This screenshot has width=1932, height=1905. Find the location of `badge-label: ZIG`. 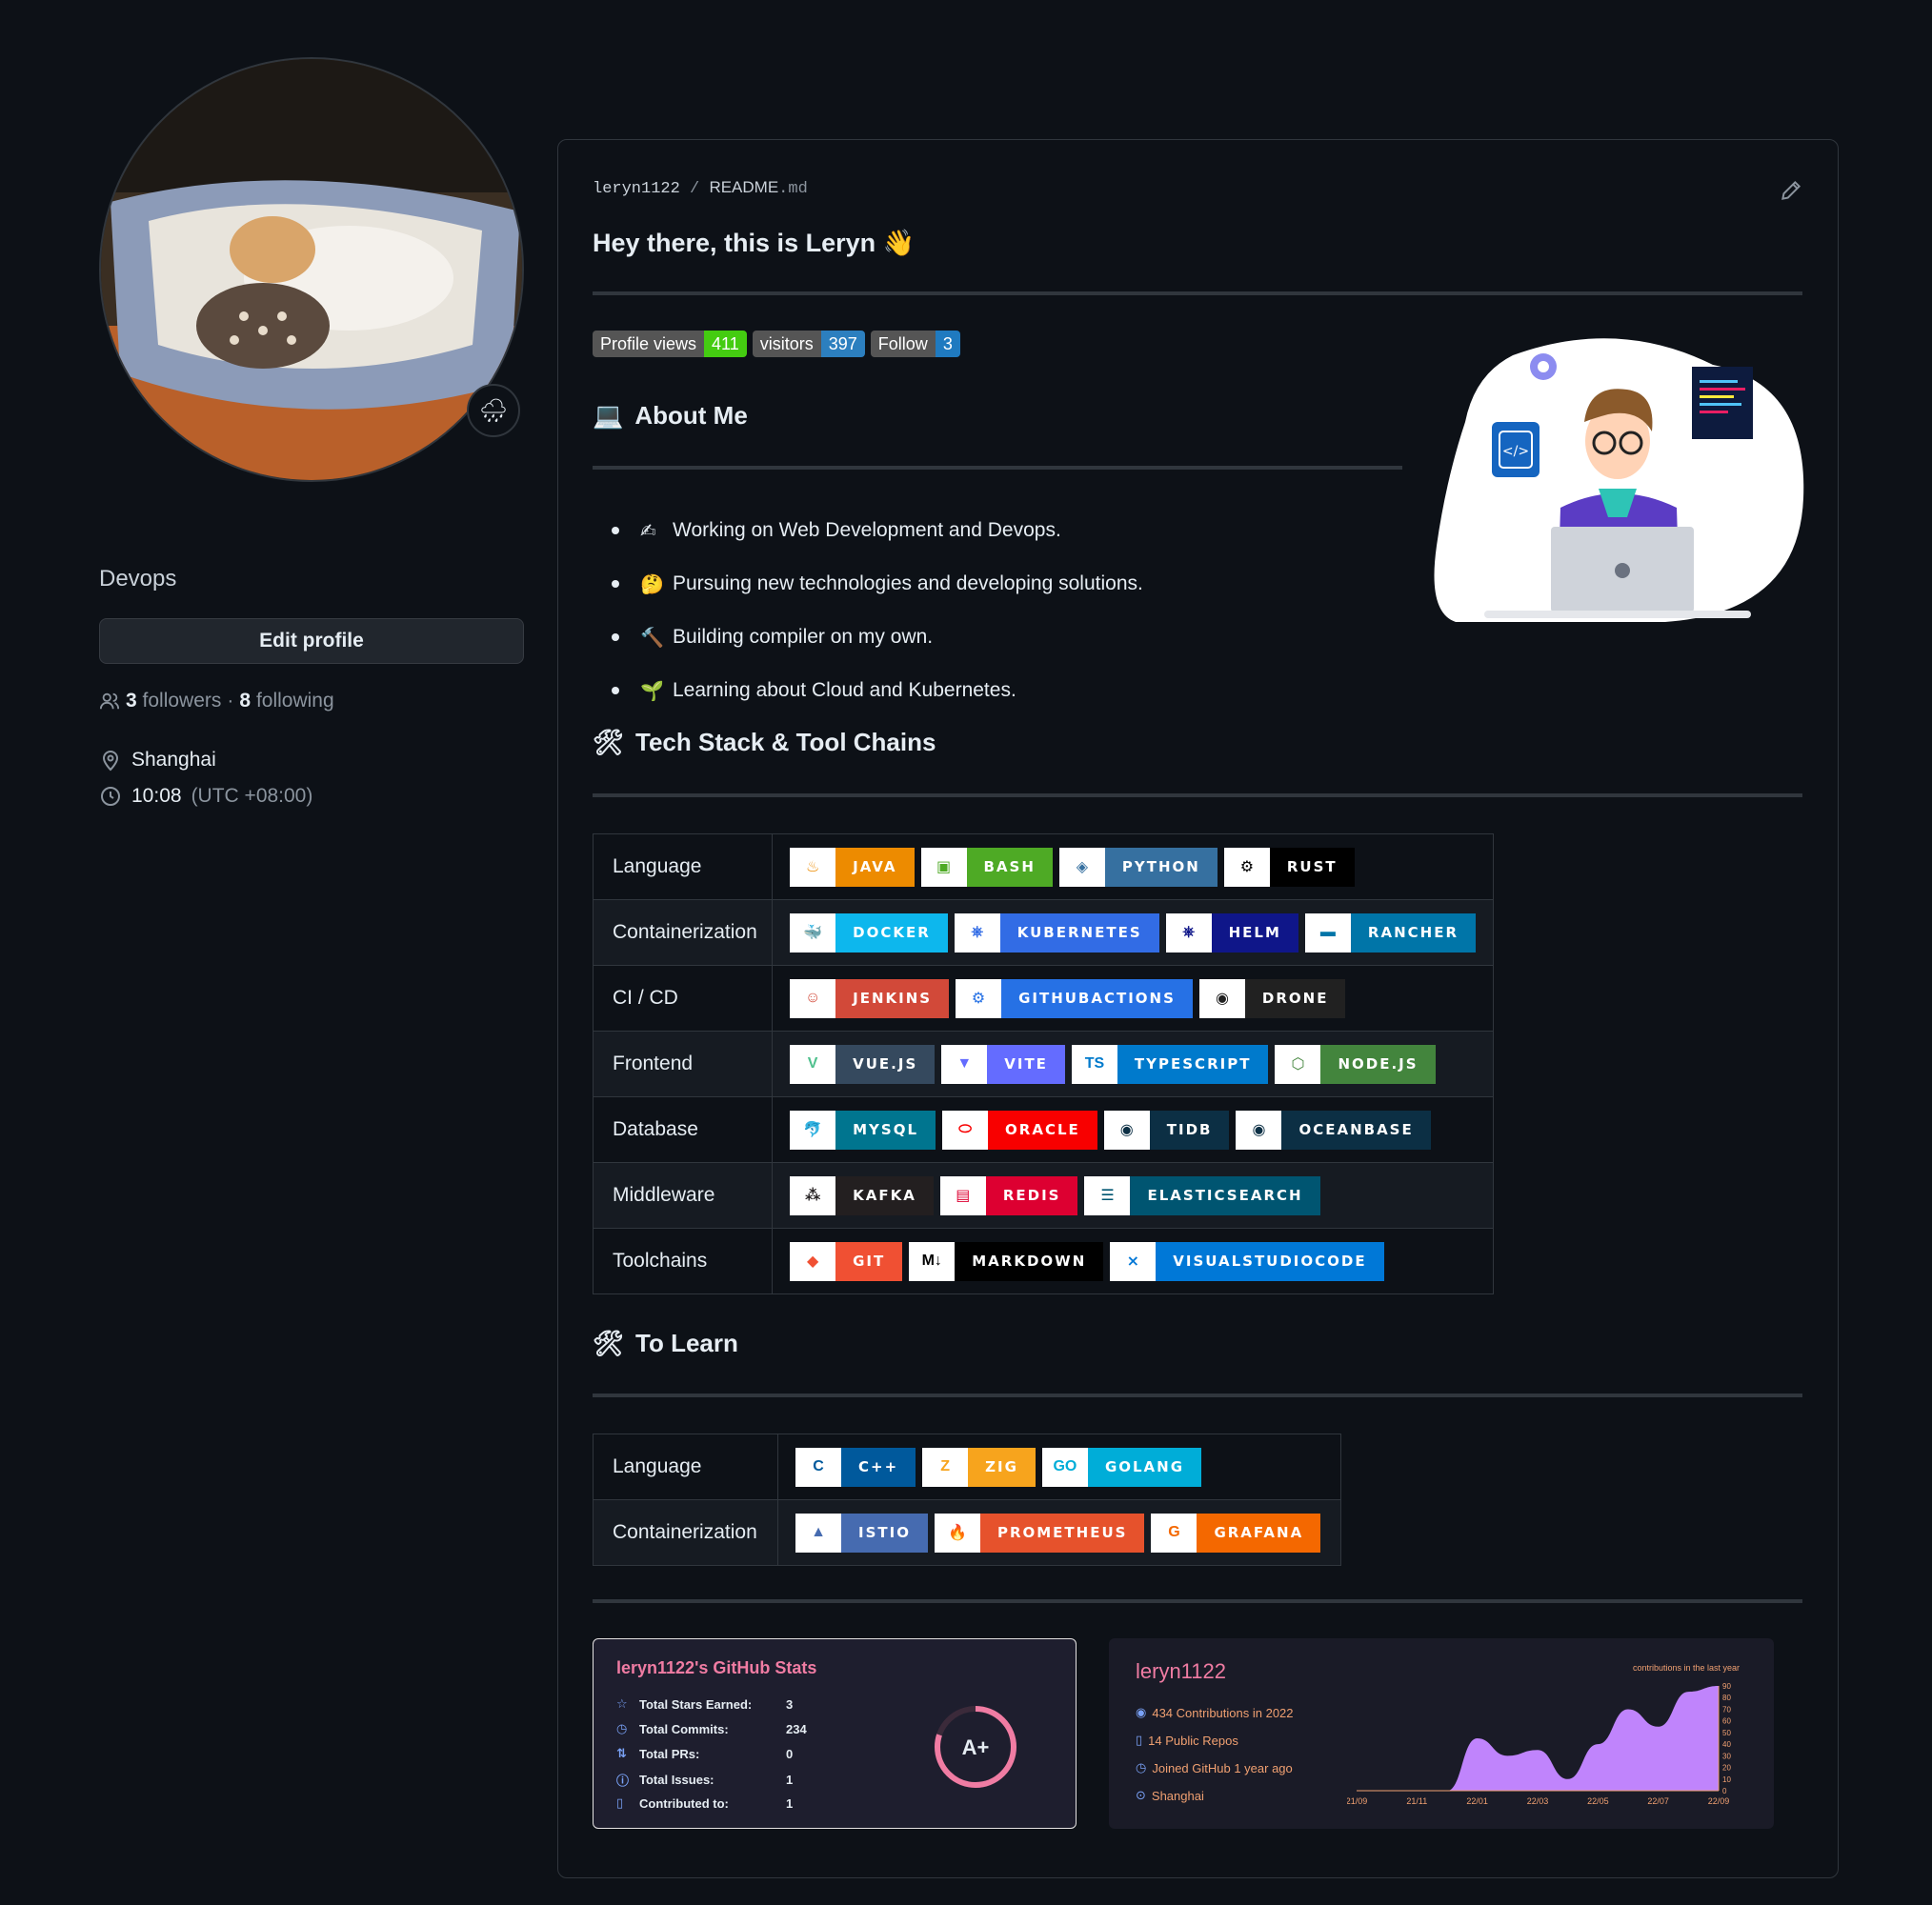

badge-label: ZIG is located at coordinates (1002, 1467).